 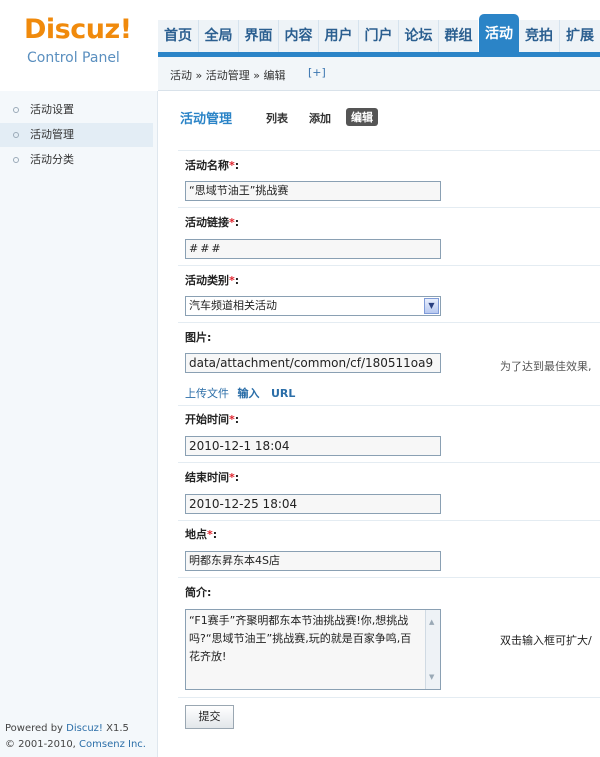 I want to click on link-field: ###, so click(x=313, y=249).